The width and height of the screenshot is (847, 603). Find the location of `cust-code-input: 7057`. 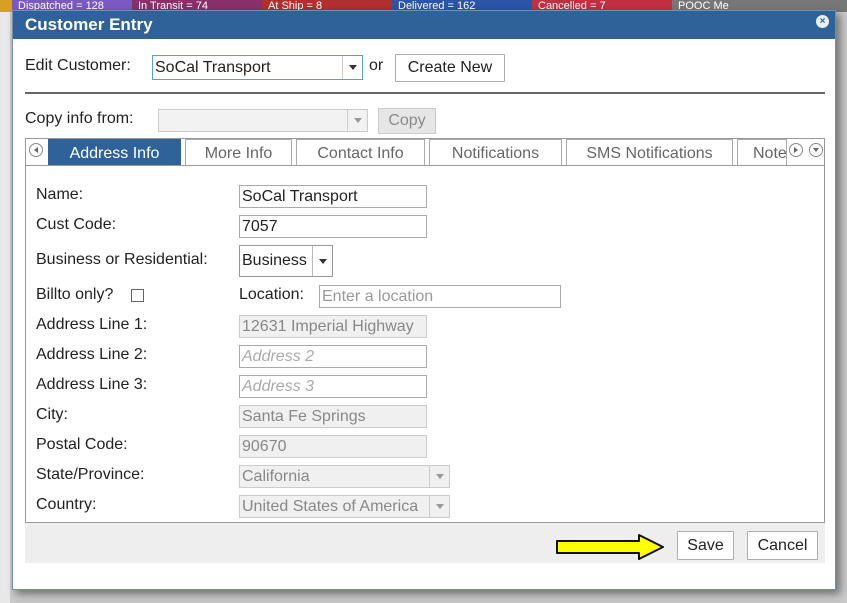

cust-code-input: 7057 is located at coordinates (333, 226).